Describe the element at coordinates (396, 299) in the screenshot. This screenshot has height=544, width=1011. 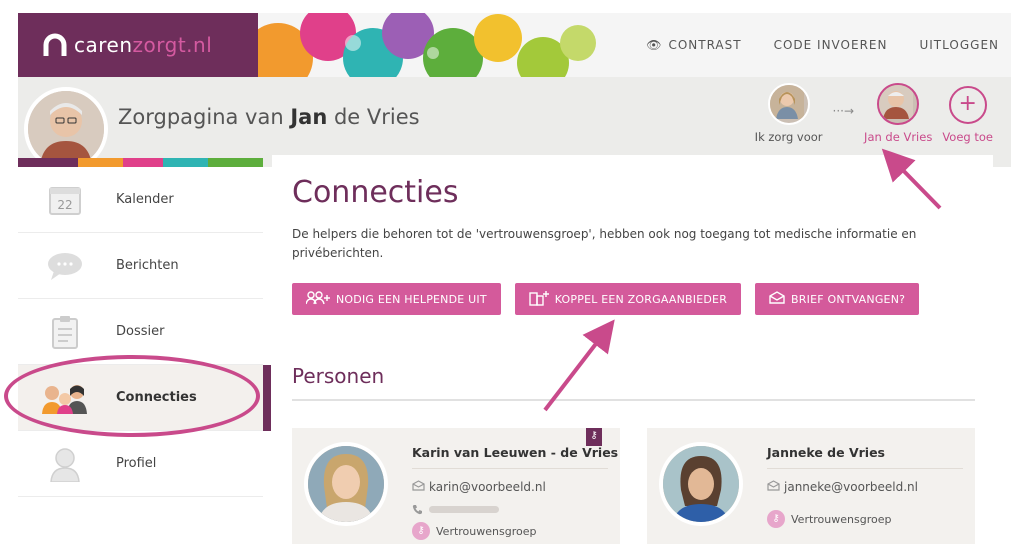
I see `invite-helper-button: NODIG EEN HELPENDE UIT` at that location.